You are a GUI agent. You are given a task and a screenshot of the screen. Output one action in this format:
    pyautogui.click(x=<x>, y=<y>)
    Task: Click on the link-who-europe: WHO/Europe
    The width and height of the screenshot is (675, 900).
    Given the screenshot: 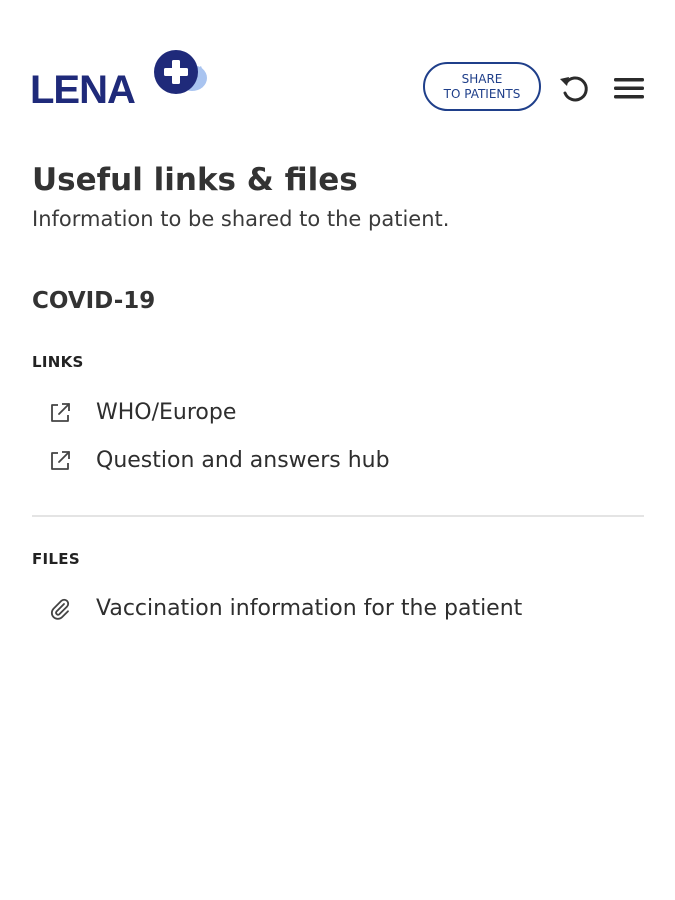 What is the action you would take?
    pyautogui.click(x=141, y=413)
    